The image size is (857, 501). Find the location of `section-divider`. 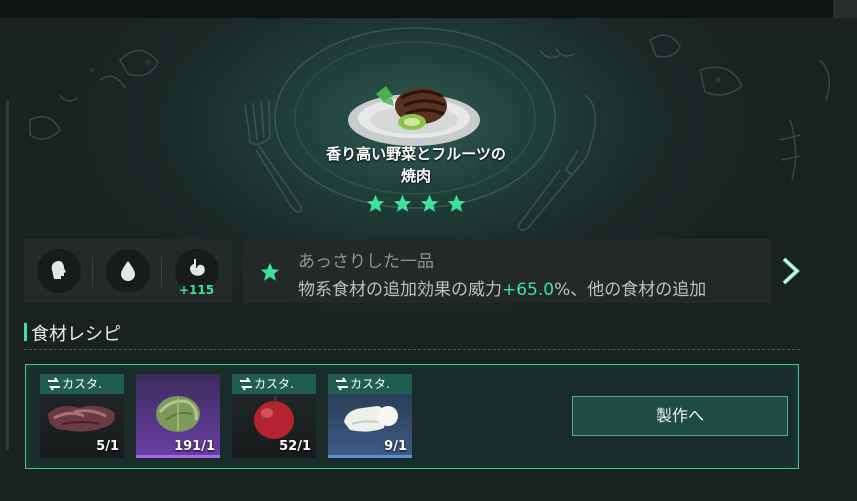

section-divider is located at coordinates (412, 349).